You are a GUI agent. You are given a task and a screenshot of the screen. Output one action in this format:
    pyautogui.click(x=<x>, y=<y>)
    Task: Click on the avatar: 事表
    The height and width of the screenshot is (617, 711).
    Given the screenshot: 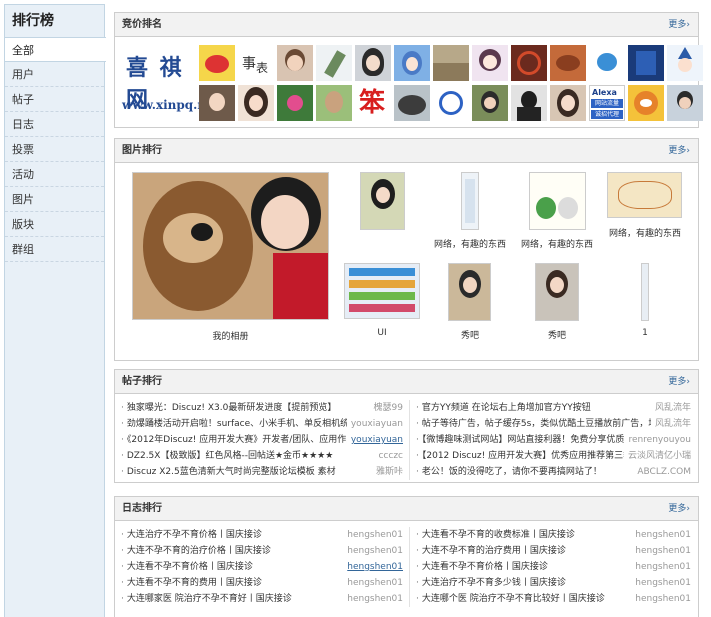 What is the action you would take?
    pyautogui.click(x=256, y=63)
    